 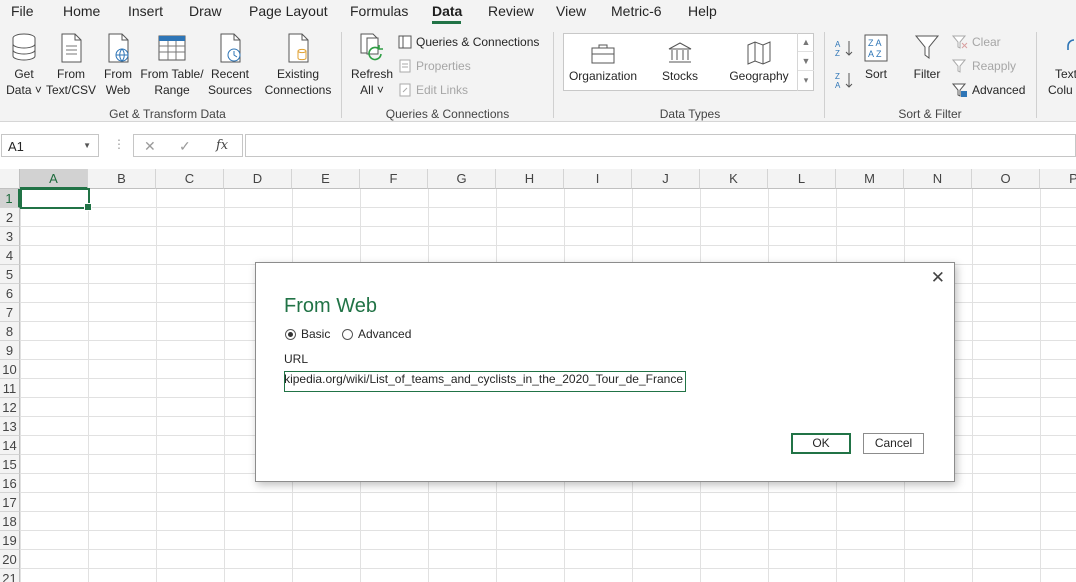 What do you see at coordinates (122, 179) in the screenshot?
I see `column-header-b: B` at bounding box center [122, 179].